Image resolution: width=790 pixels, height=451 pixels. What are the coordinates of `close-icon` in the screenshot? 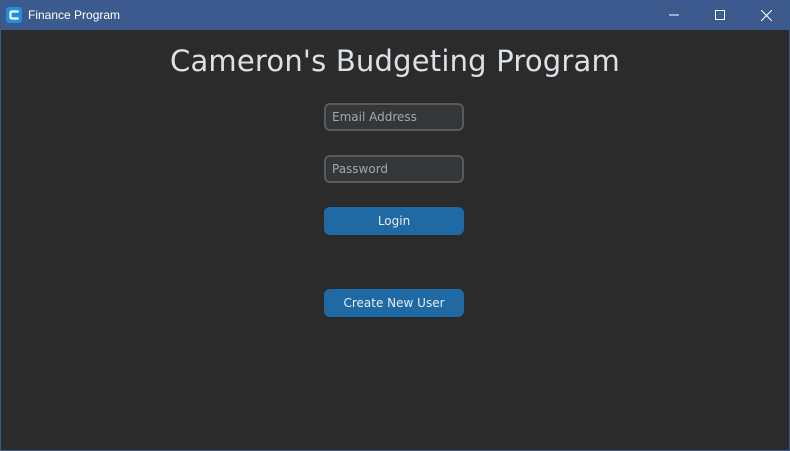 It's located at (766, 15).